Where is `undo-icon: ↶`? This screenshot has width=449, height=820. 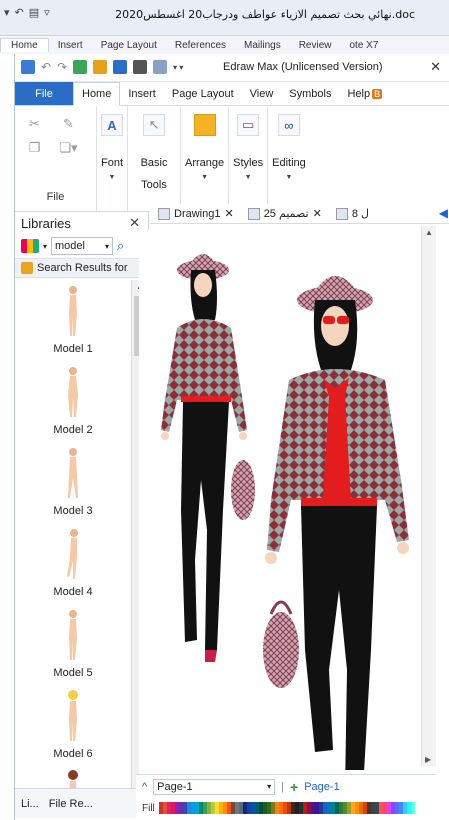 undo-icon: ↶ is located at coordinates (46, 67).